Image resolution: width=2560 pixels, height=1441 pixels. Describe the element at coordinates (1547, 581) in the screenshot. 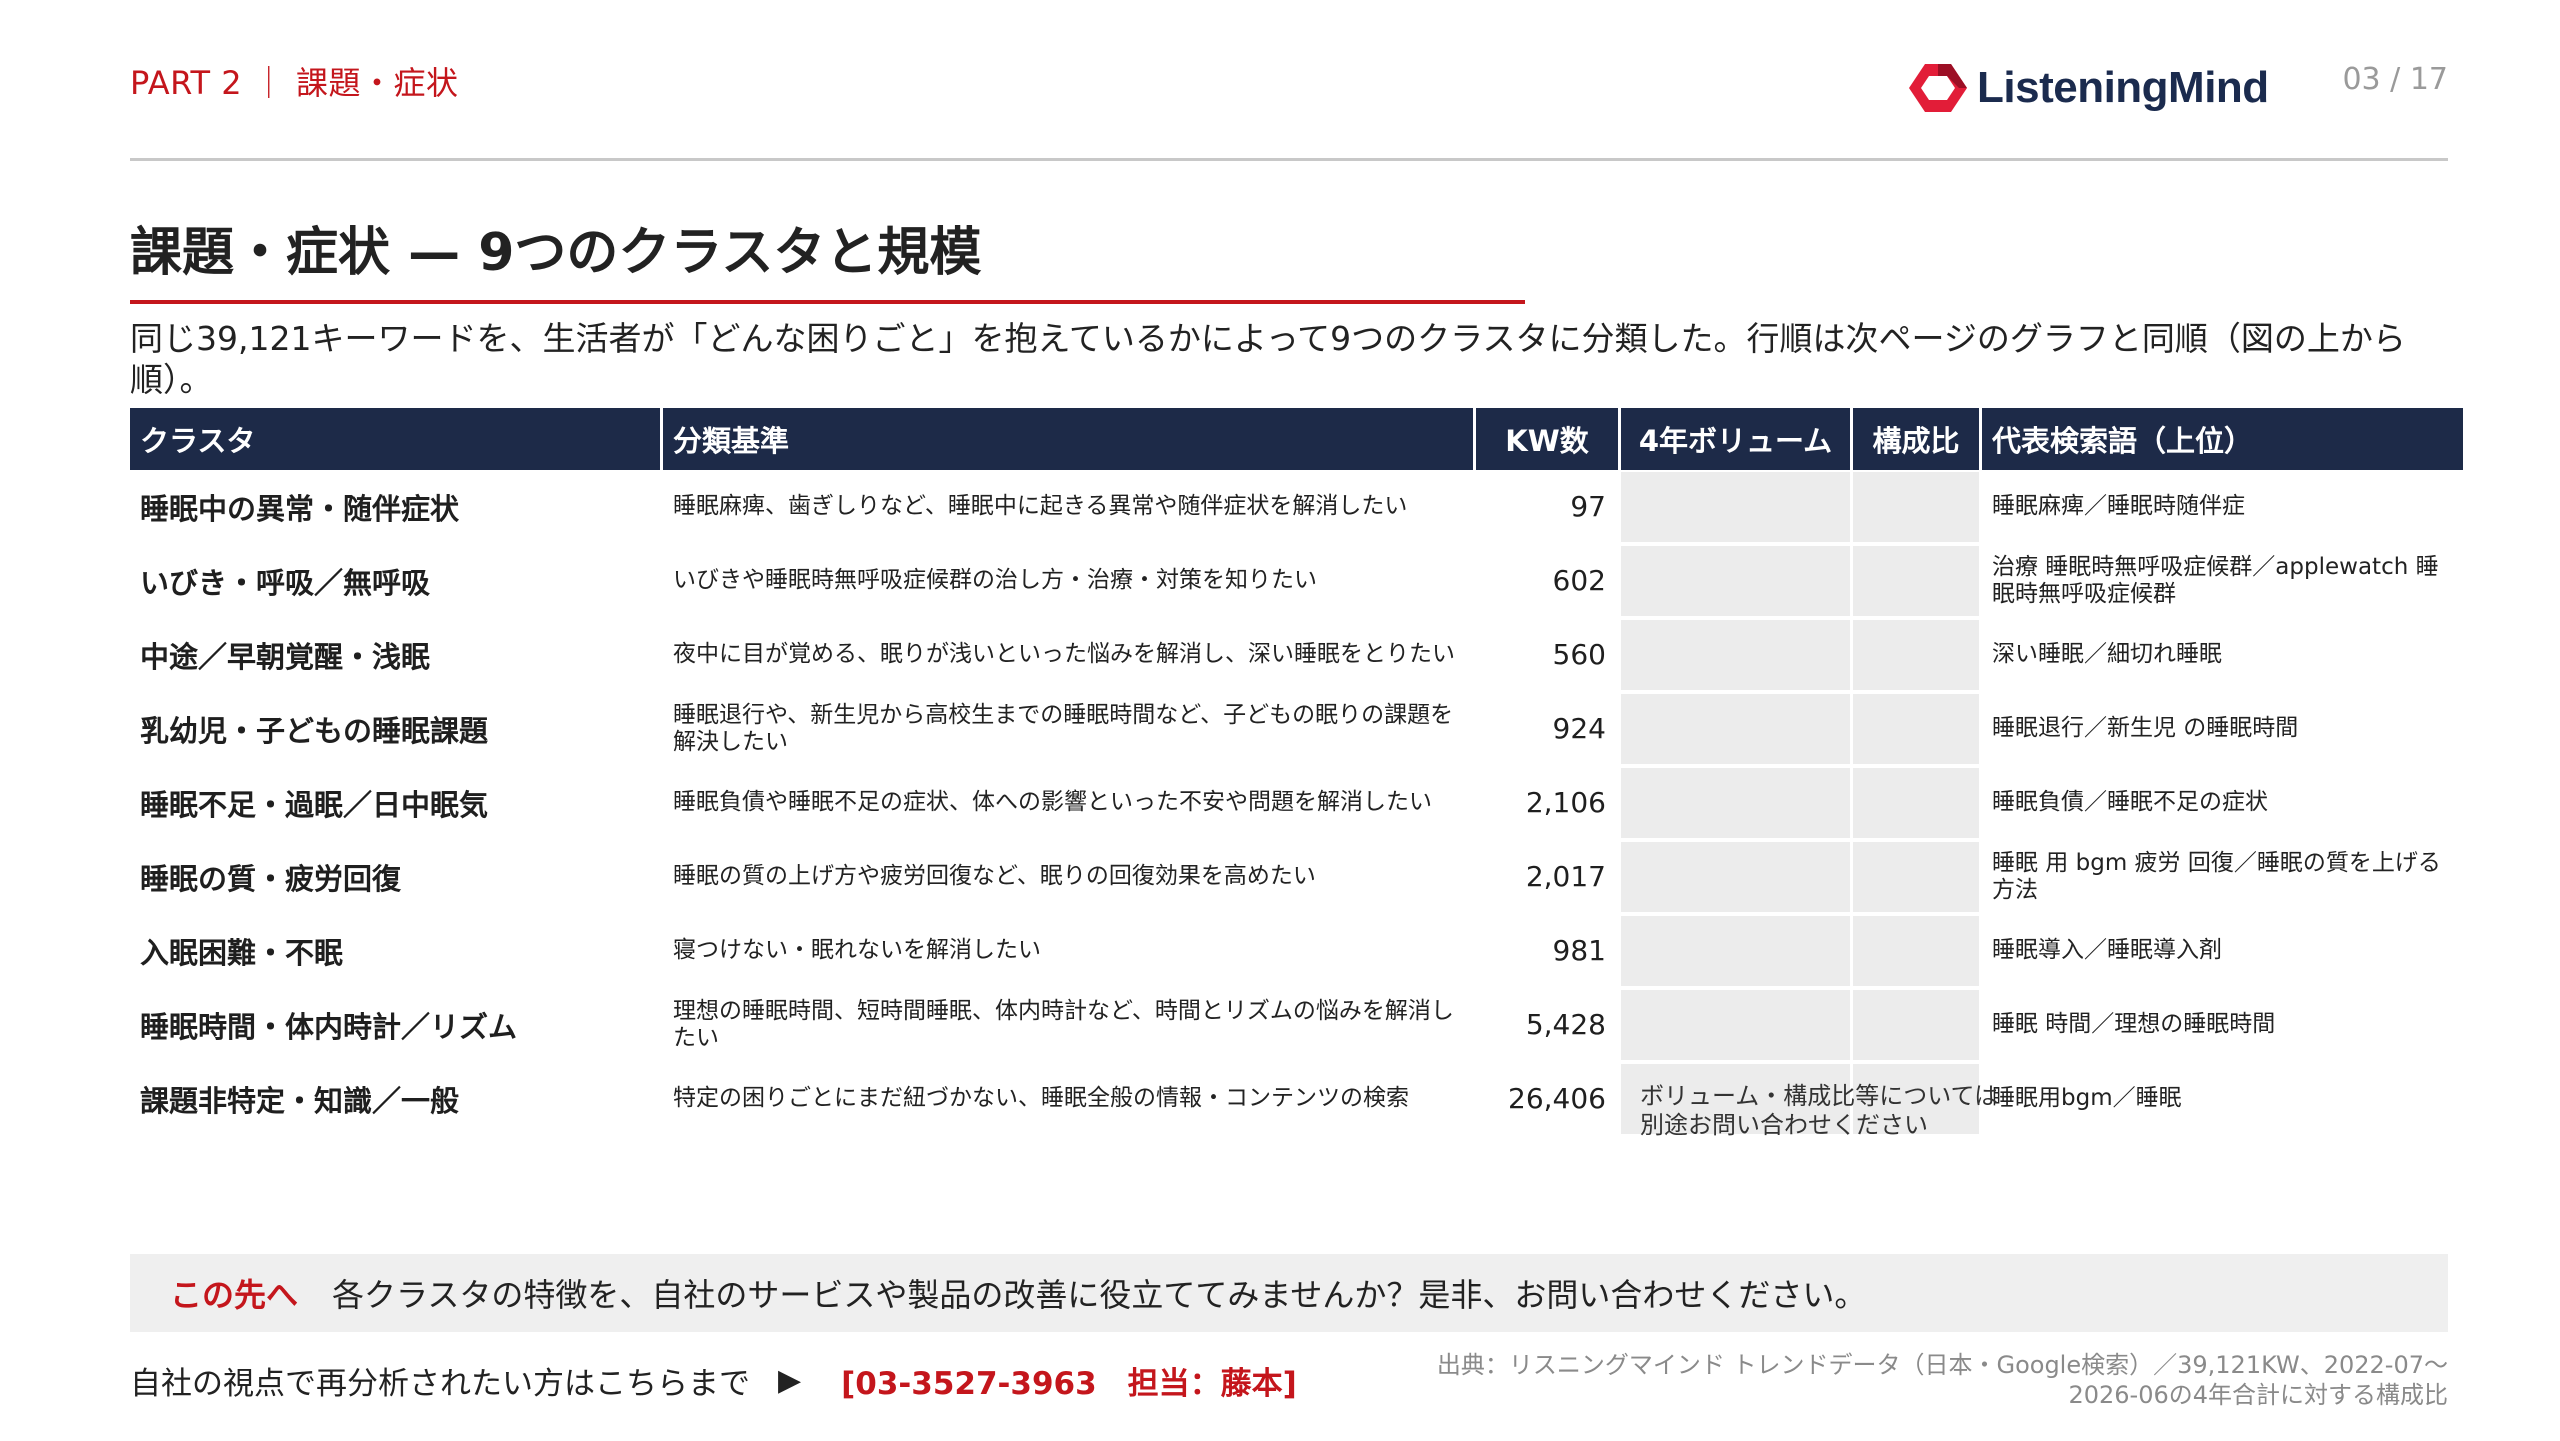

I see `kw-count: 602` at that location.